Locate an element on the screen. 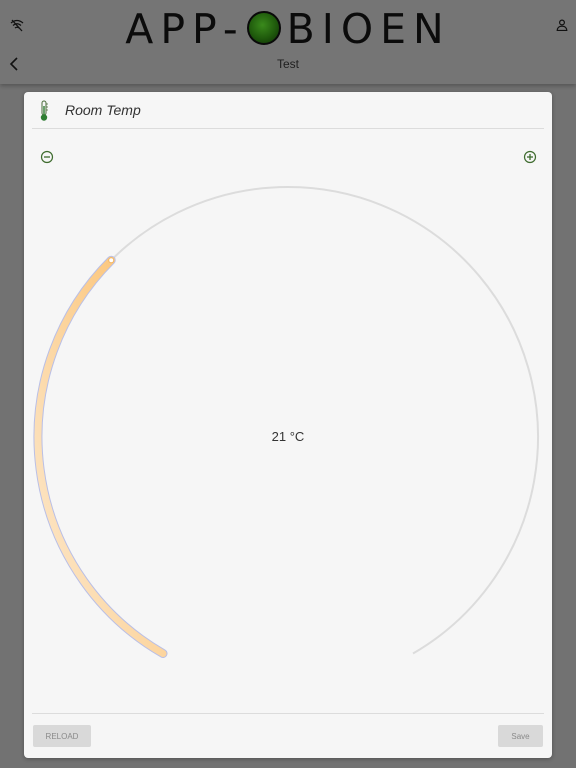 This screenshot has height=768, width=576. app-header: APP- BIOEN Test is located at coordinates (288, 42).